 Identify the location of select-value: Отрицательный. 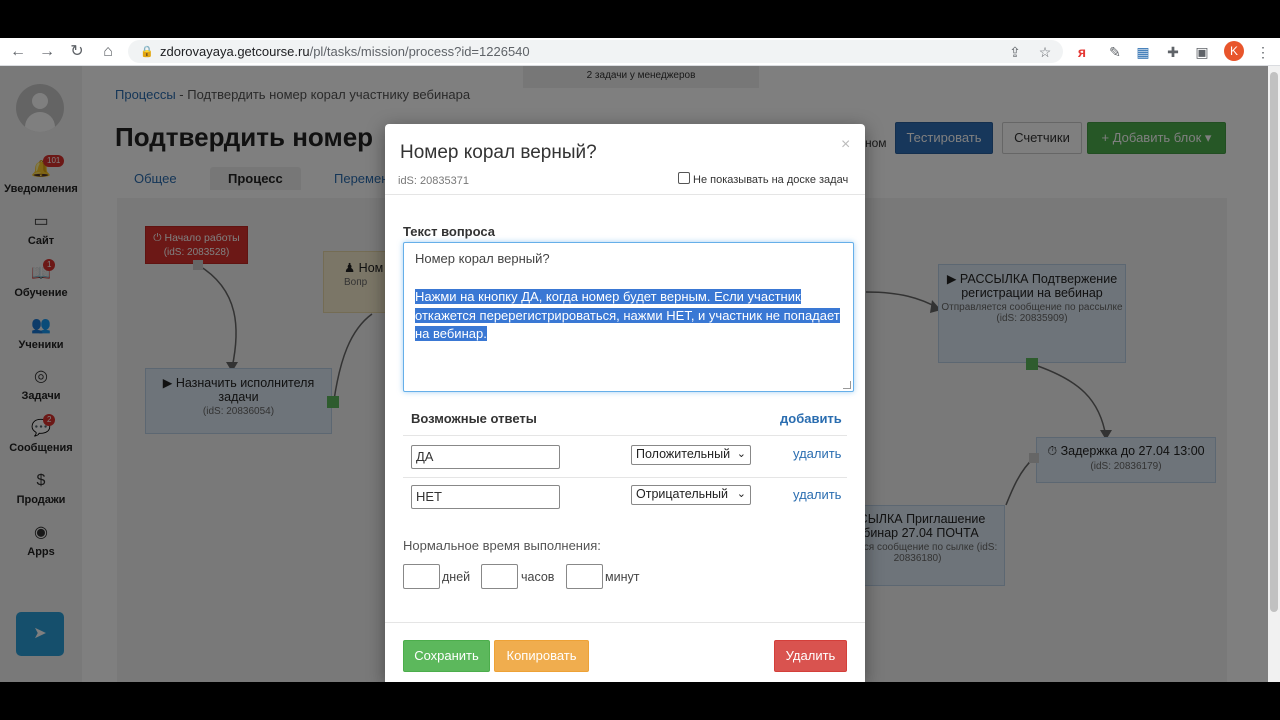
(682, 494).